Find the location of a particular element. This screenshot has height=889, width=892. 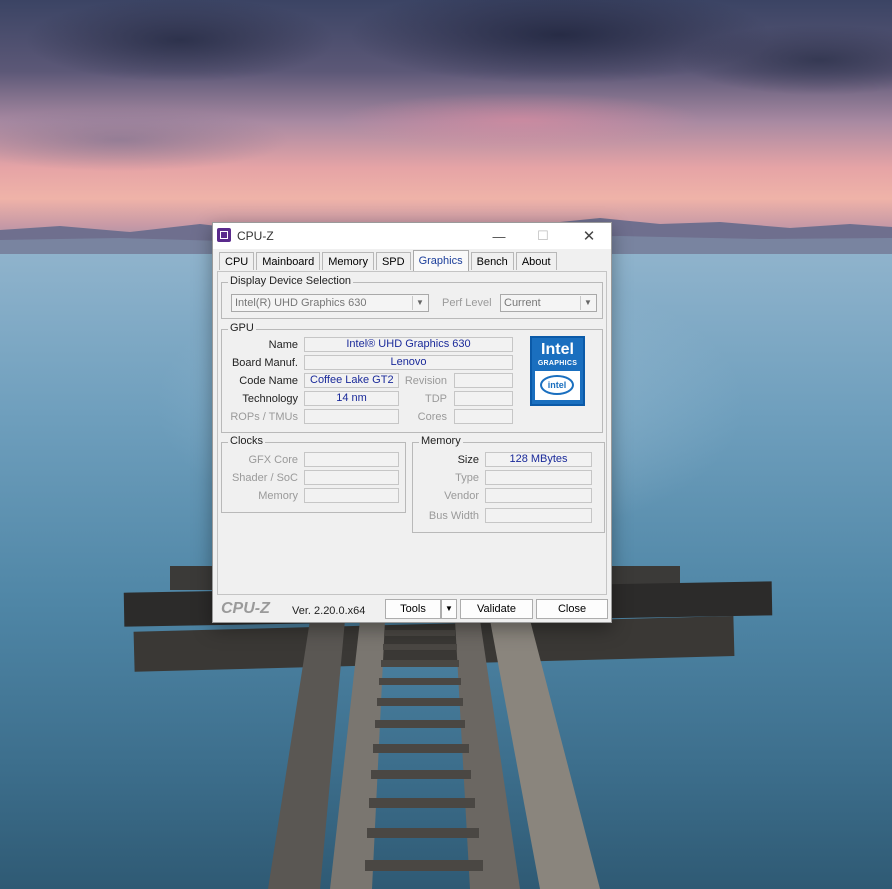

board-manuf-value: Lenovo is located at coordinates (408, 362).